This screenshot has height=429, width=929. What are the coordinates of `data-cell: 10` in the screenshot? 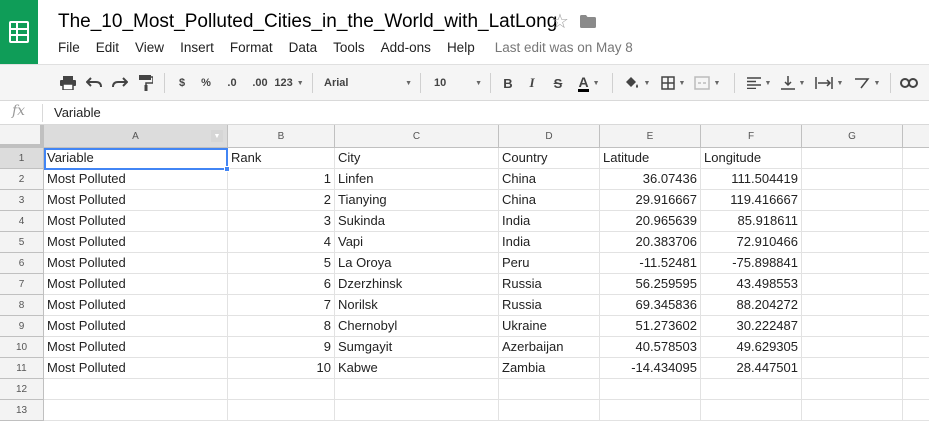 It's located at (281, 368).